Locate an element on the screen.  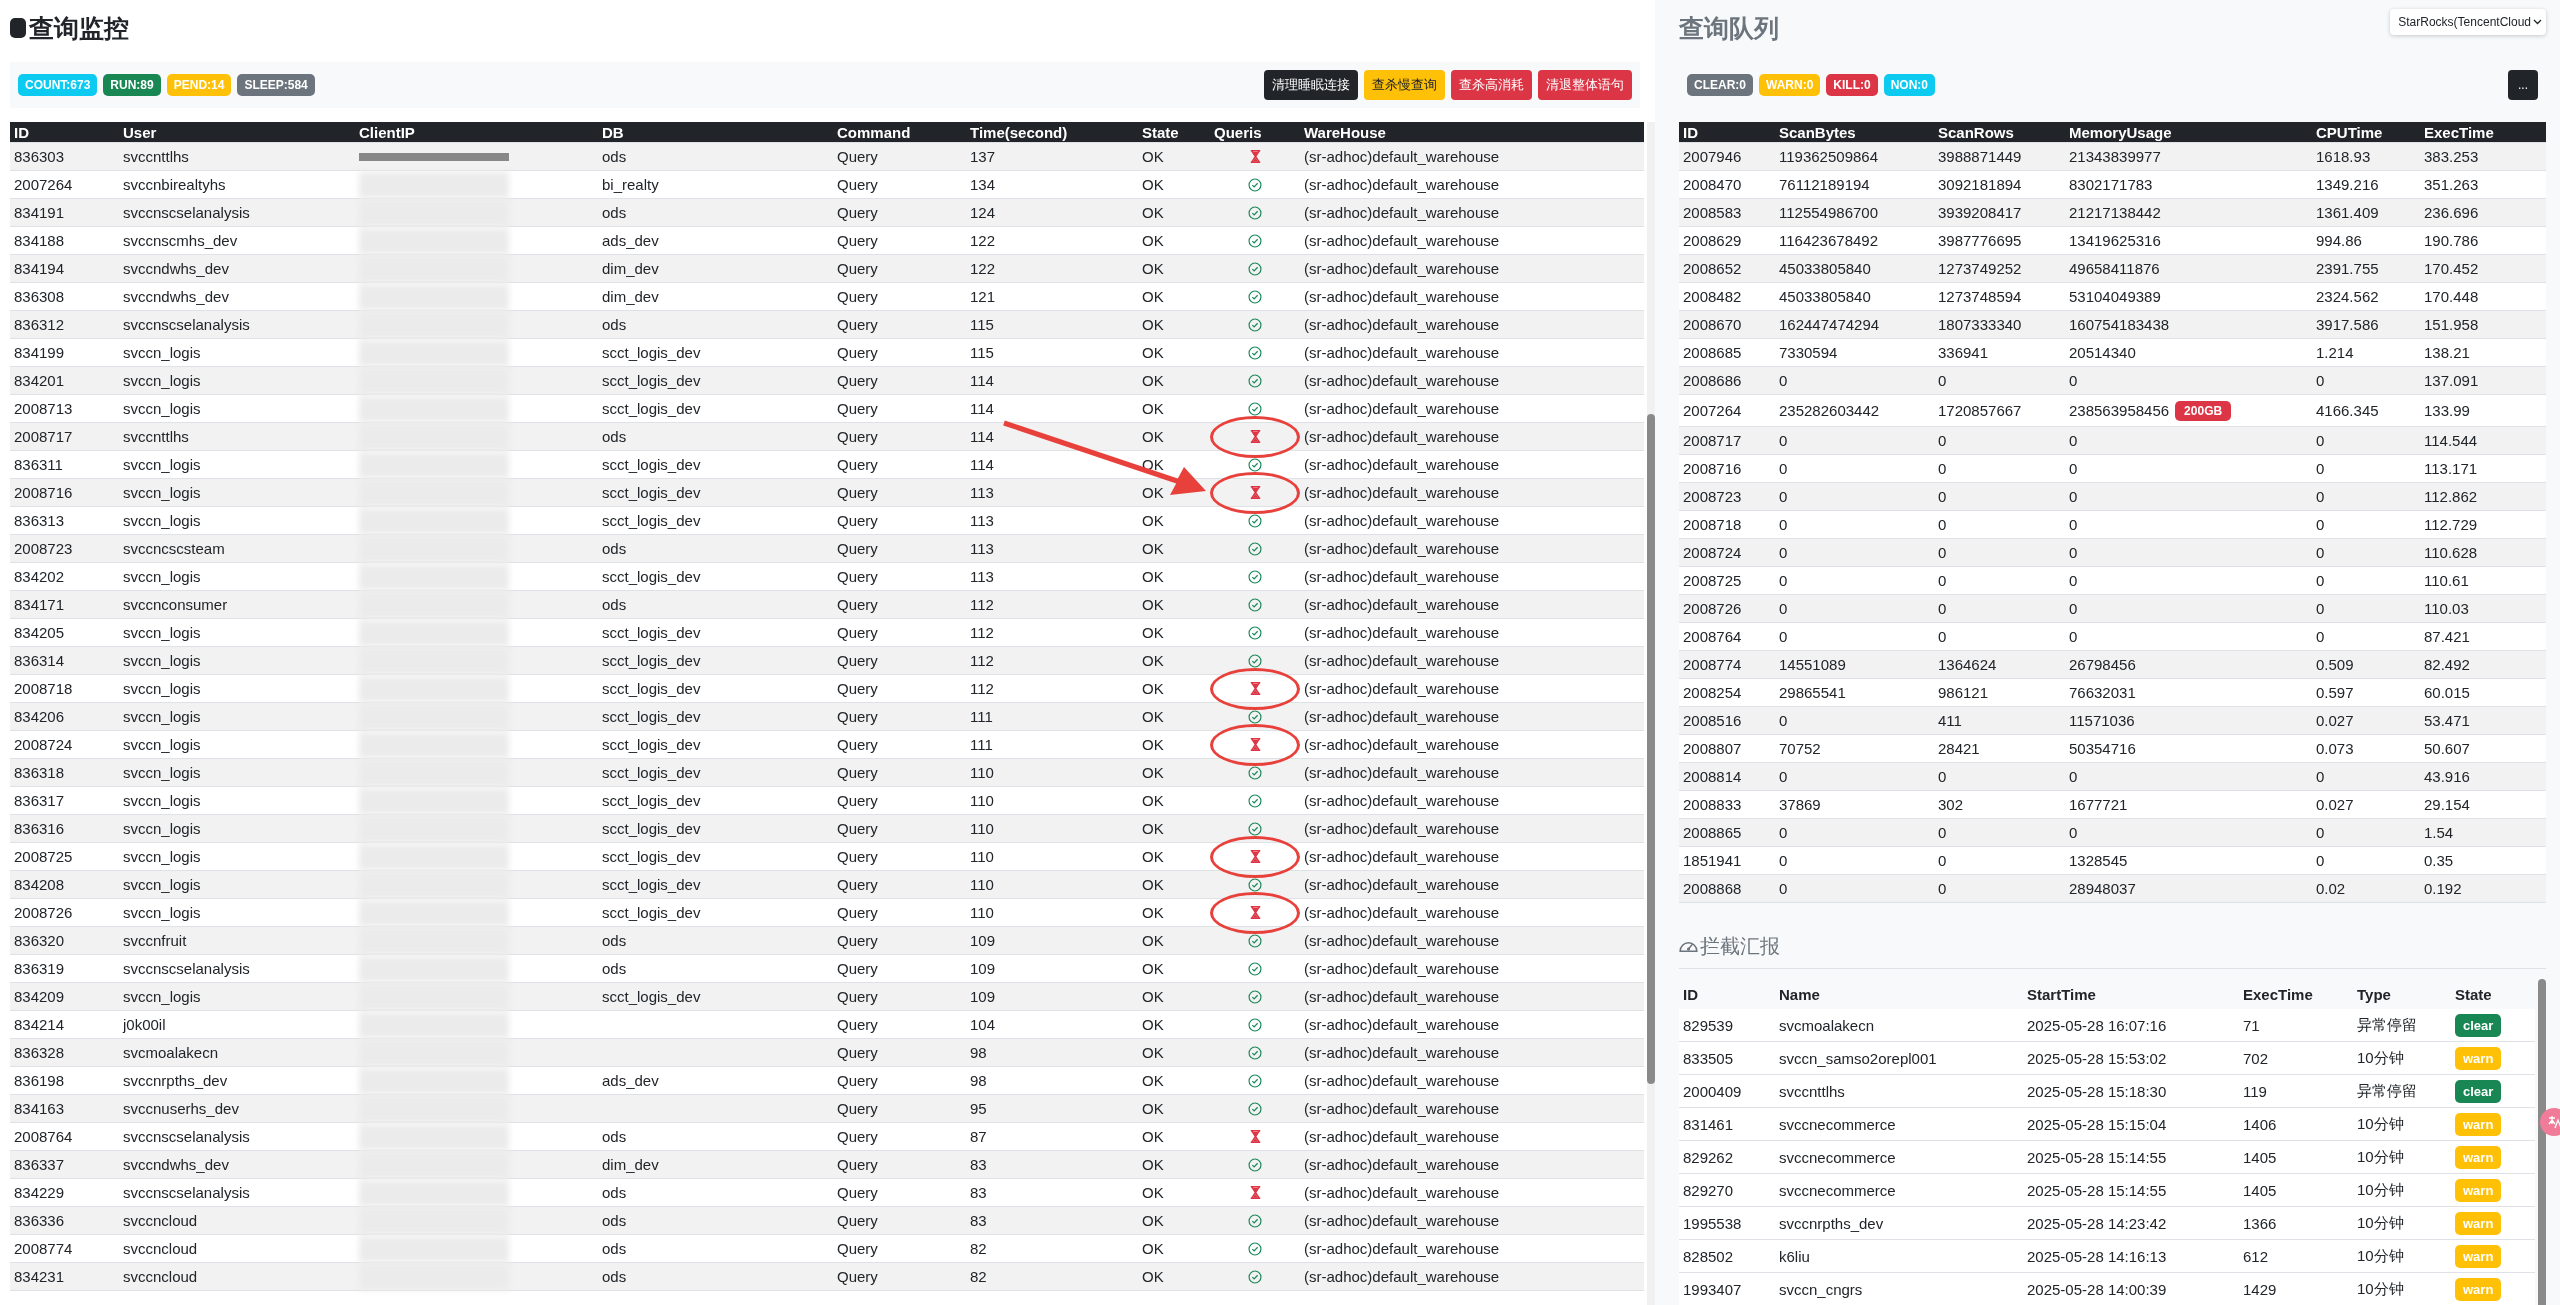
table-cell: 13419625316 is located at coordinates (2115, 240).